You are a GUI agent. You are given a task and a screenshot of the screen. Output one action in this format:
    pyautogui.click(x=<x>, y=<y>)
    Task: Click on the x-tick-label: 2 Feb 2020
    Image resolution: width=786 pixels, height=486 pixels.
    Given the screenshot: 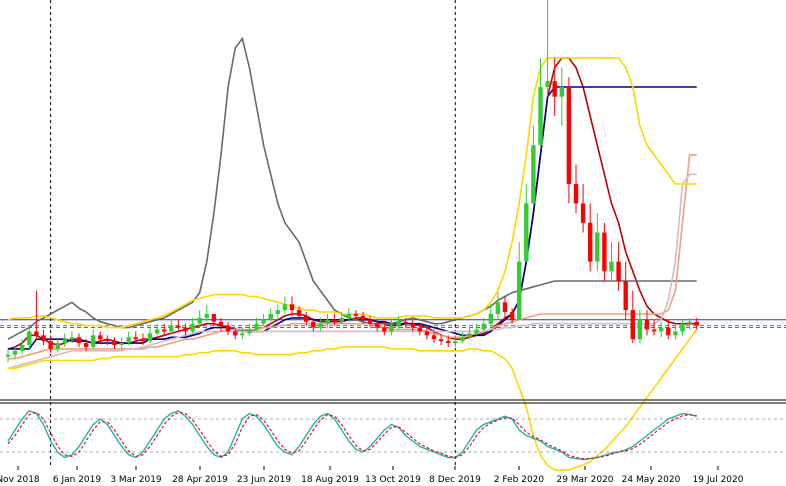 What is the action you would take?
    pyautogui.click(x=519, y=480)
    